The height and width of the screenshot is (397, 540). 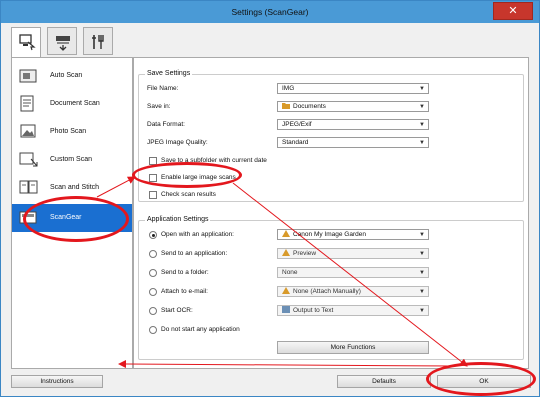 I want to click on arrow-to-large-scans, so click(x=116, y=187).